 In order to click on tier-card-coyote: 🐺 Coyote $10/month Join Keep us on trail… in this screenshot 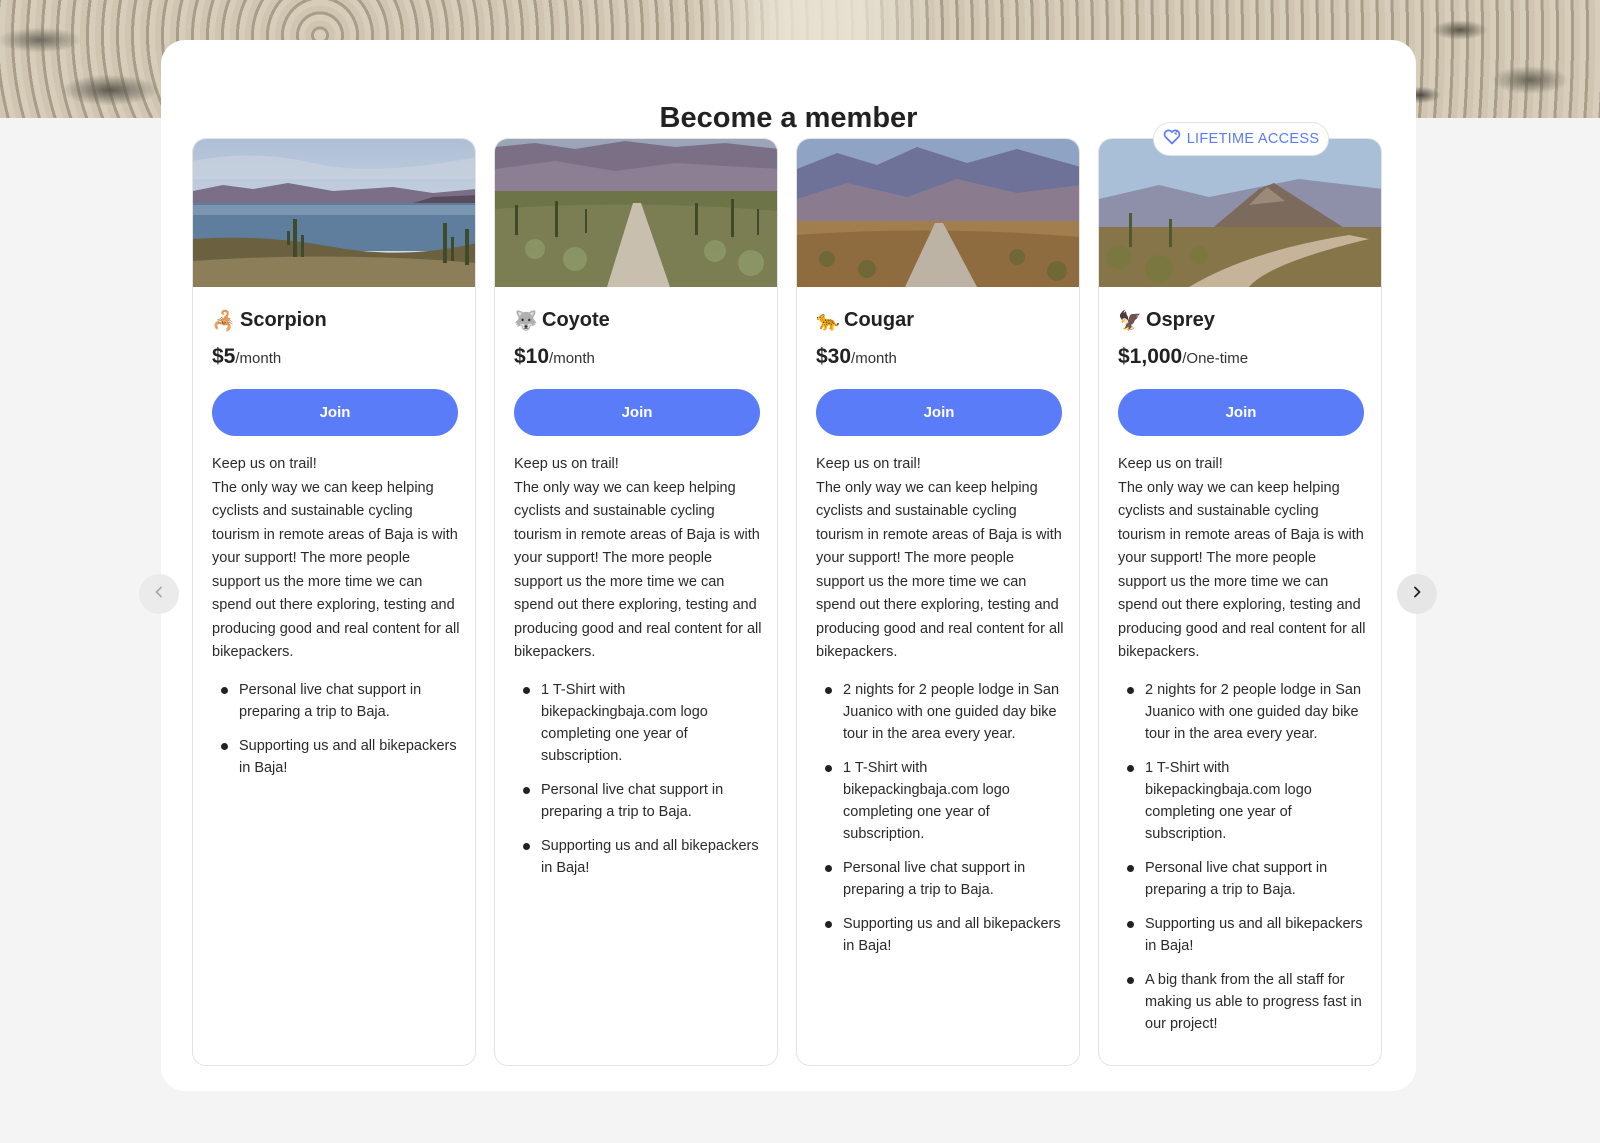, I will do `click(636, 602)`.